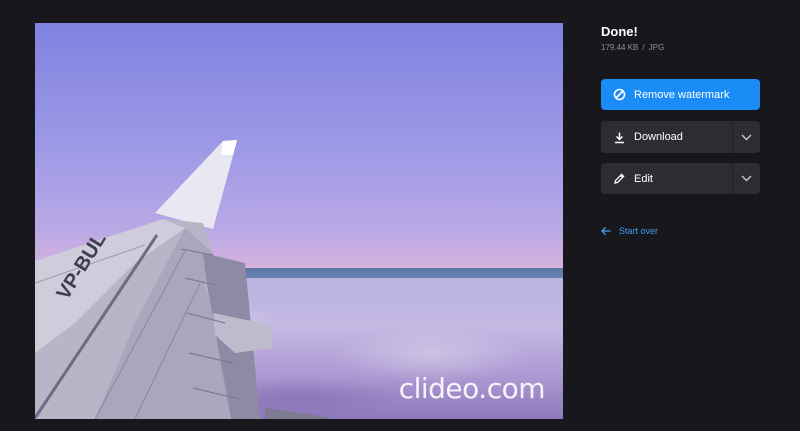 This screenshot has height=431, width=800. I want to click on download-label: Download, so click(658, 137).